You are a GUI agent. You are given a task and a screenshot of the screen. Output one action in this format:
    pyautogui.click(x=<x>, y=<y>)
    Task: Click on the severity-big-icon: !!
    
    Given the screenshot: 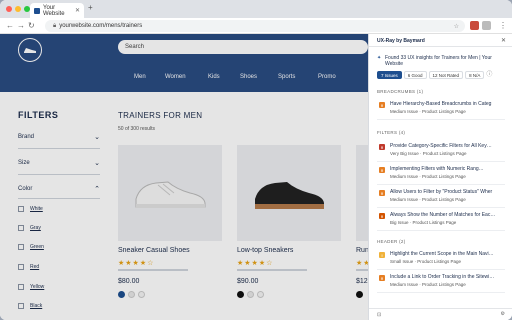 What is the action you would take?
    pyautogui.click(x=382, y=216)
    